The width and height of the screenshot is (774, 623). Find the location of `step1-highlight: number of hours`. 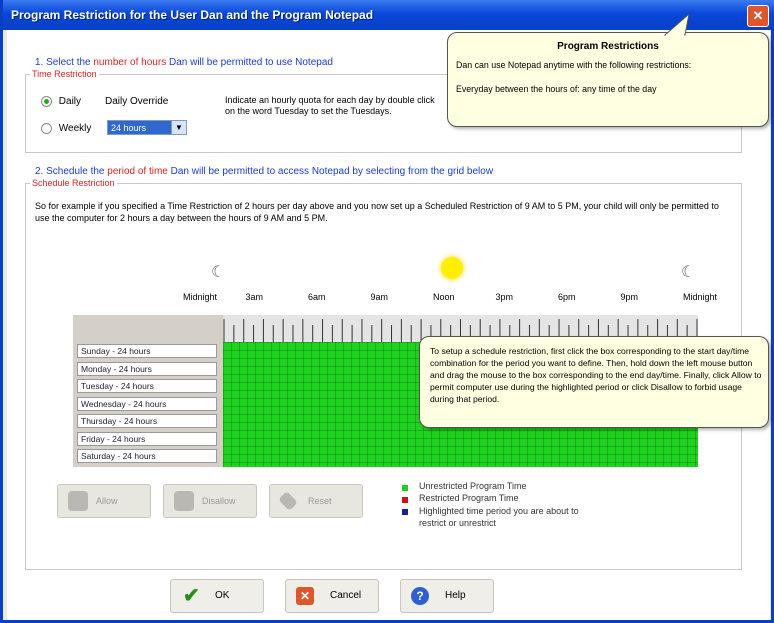

step1-highlight: number of hours is located at coordinates (130, 62).